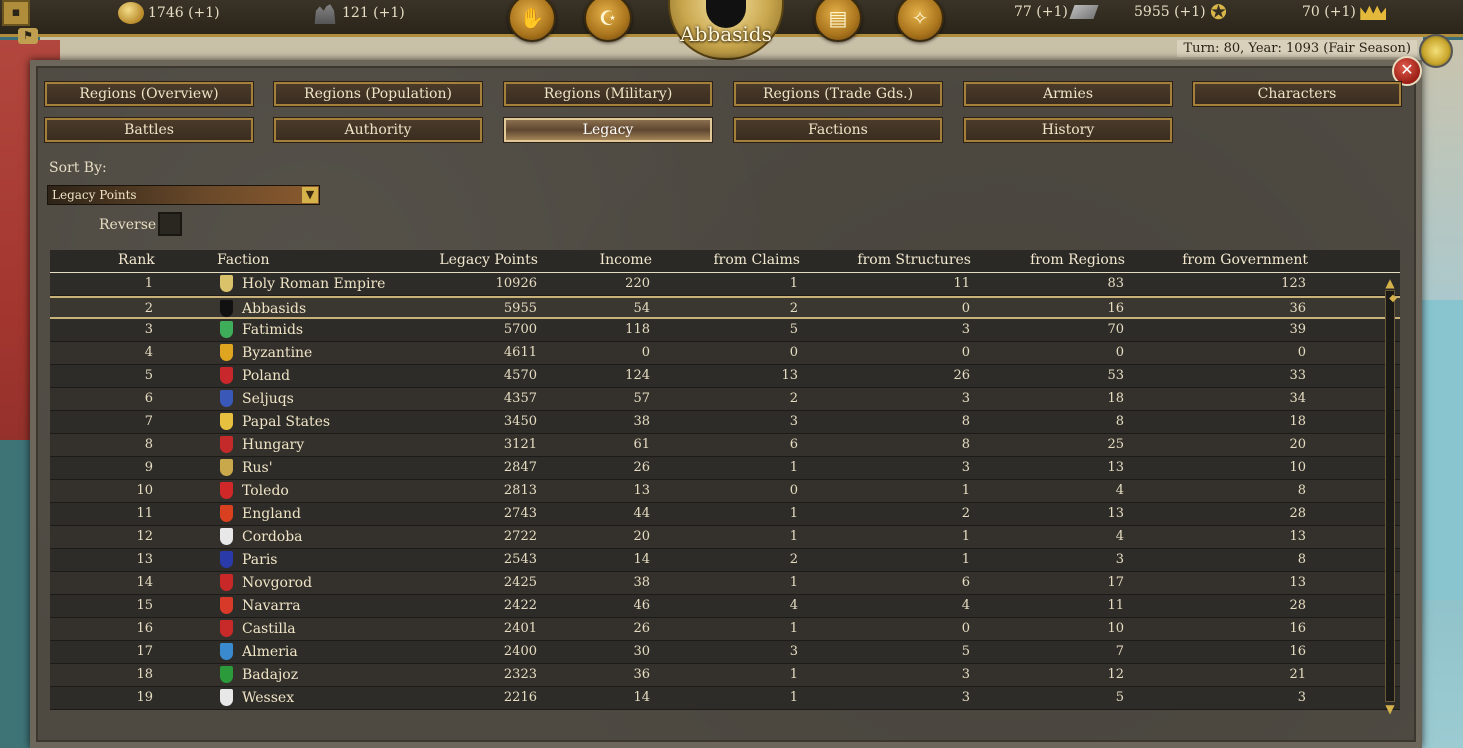 This screenshot has height=748, width=1463. What do you see at coordinates (1234, 260) in the screenshot?
I see `header-from-government: from Government` at bounding box center [1234, 260].